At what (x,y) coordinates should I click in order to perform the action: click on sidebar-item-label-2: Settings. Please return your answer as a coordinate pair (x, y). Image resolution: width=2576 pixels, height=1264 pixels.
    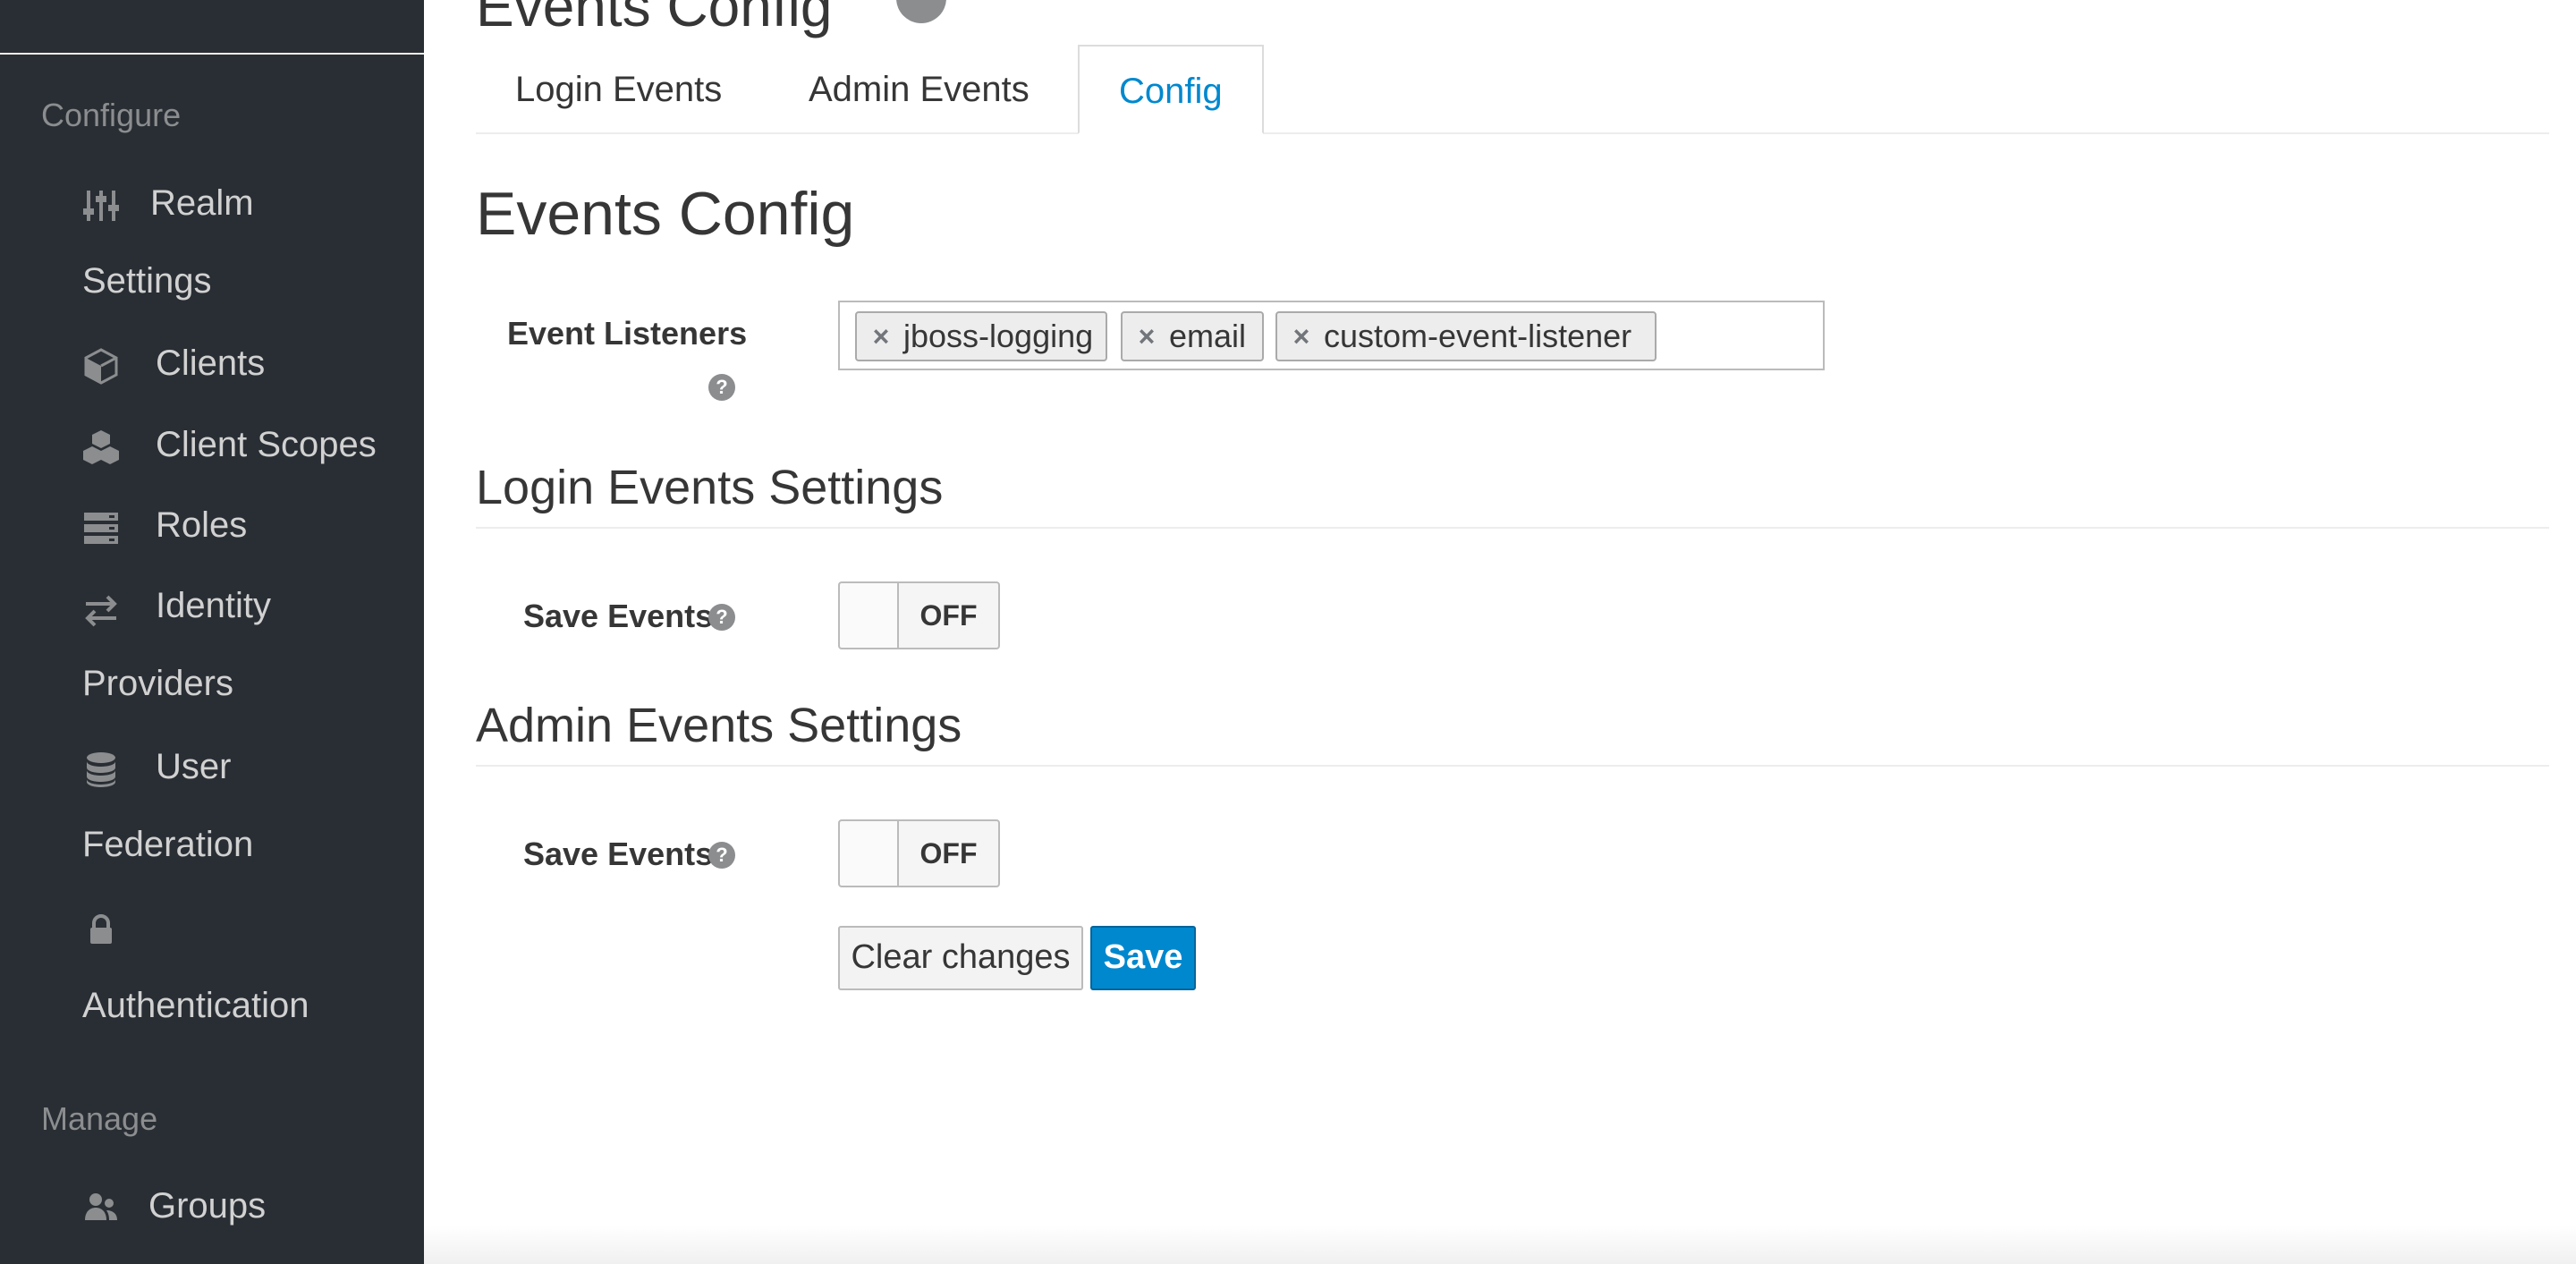
    Looking at the image, I should click on (147, 281).